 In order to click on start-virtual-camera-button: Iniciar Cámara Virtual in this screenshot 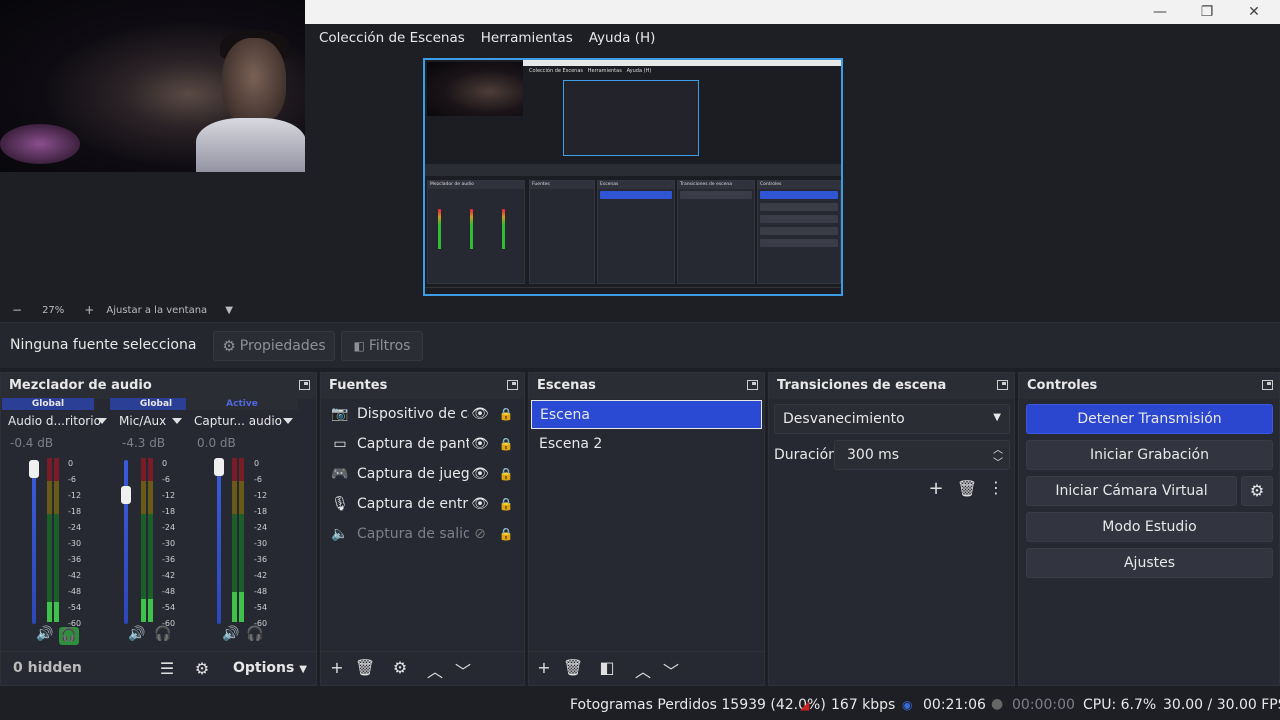, I will do `click(1131, 491)`.